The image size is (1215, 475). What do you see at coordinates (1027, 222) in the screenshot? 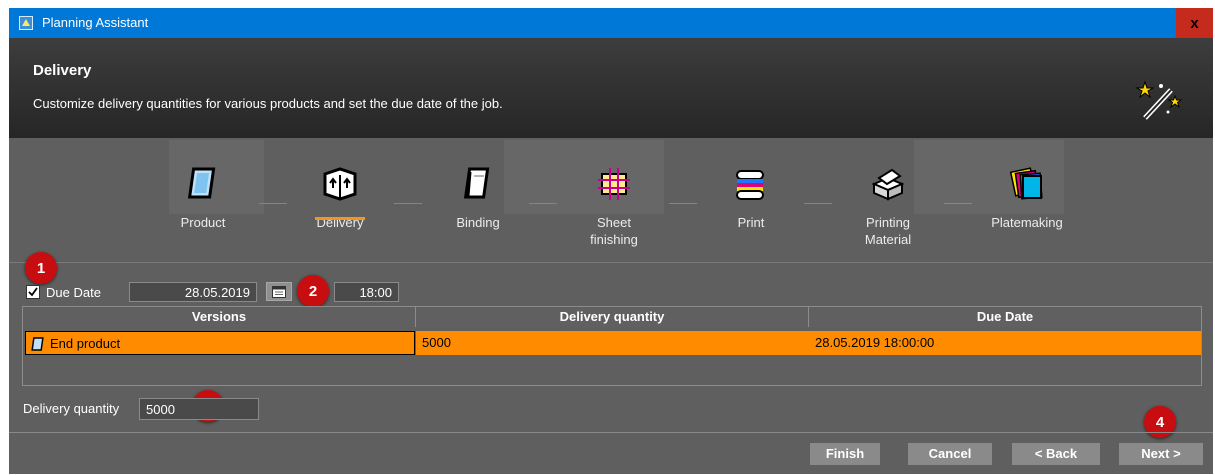
I see `step-label: Platemaking` at bounding box center [1027, 222].